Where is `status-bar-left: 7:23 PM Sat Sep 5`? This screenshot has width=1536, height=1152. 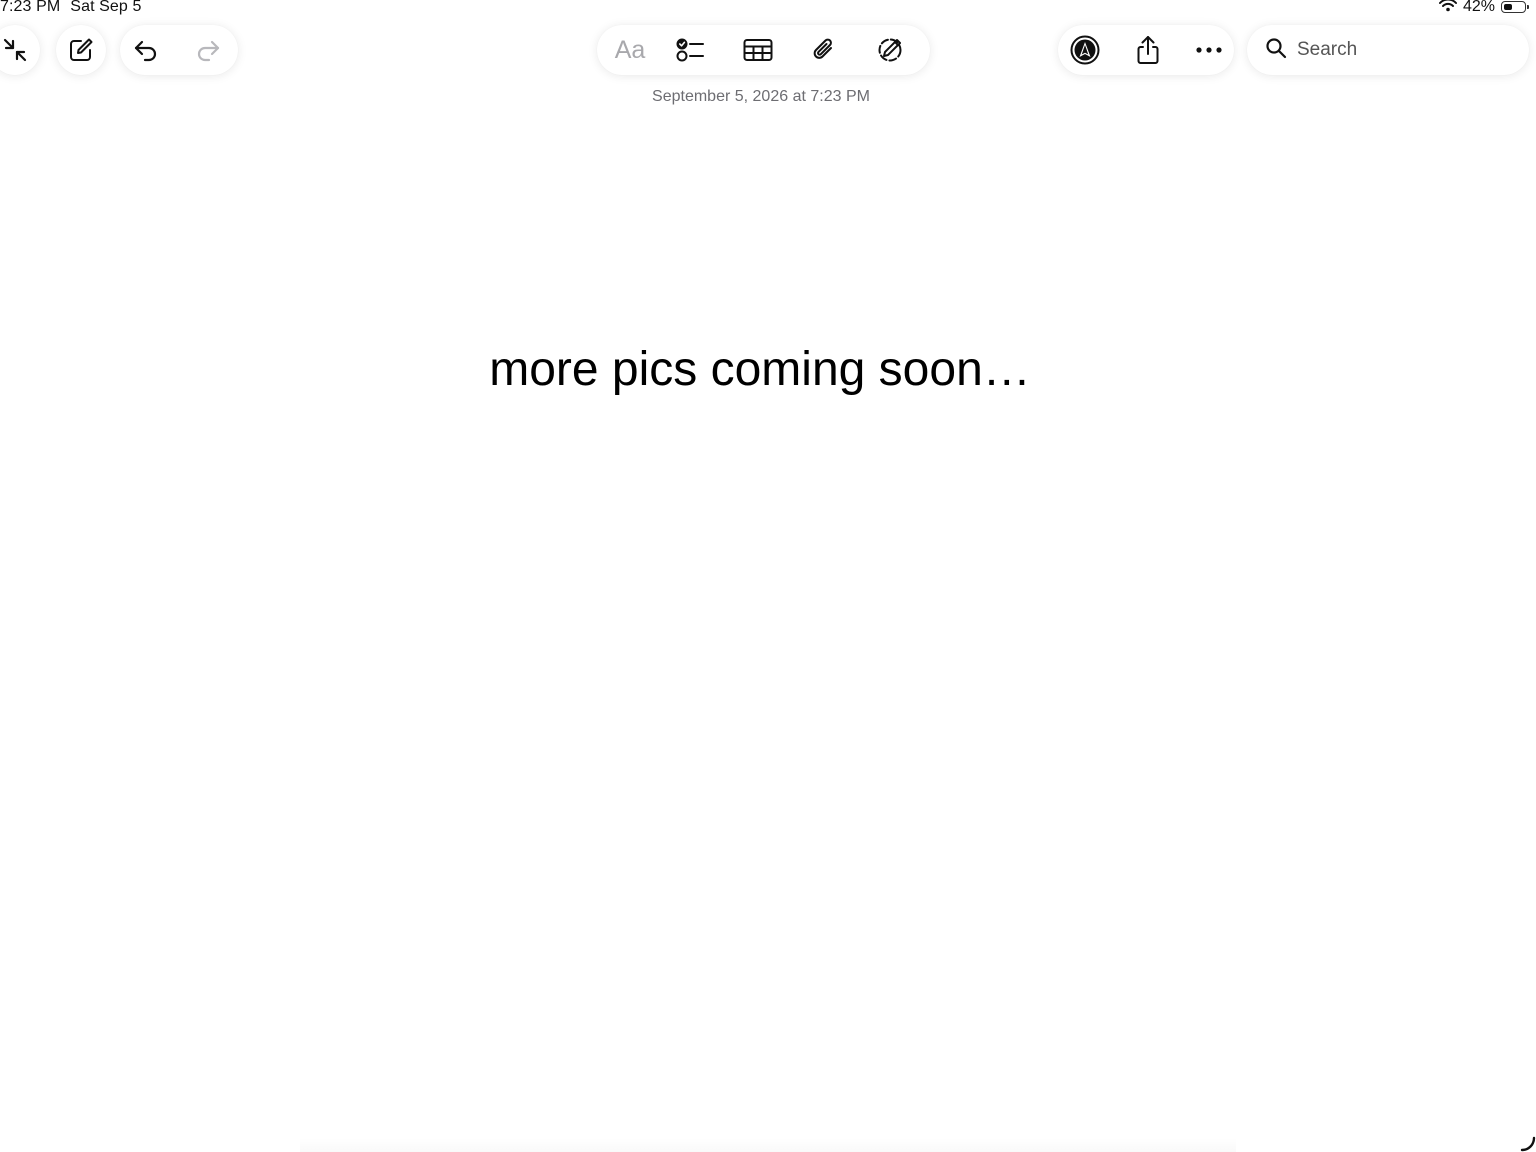
status-bar-left: 7:23 PM Sat Sep 5 is located at coordinates (75, 8).